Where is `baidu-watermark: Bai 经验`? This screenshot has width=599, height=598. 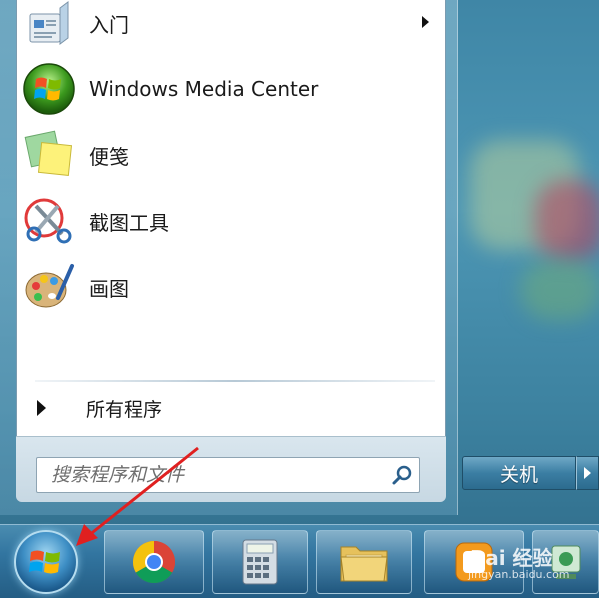 baidu-watermark: Bai 经验 is located at coordinates (511, 558).